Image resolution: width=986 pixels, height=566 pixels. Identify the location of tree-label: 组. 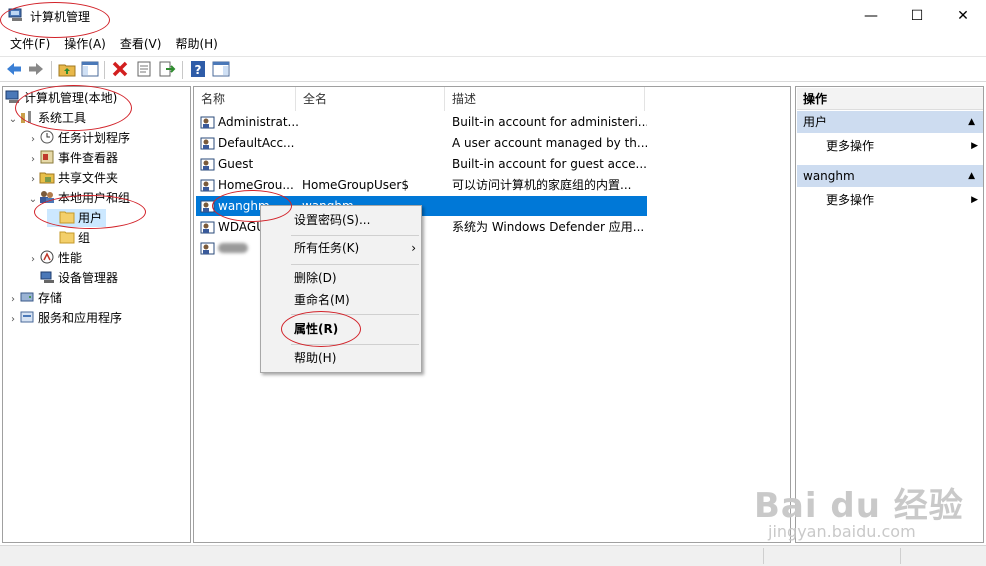
(84, 238).